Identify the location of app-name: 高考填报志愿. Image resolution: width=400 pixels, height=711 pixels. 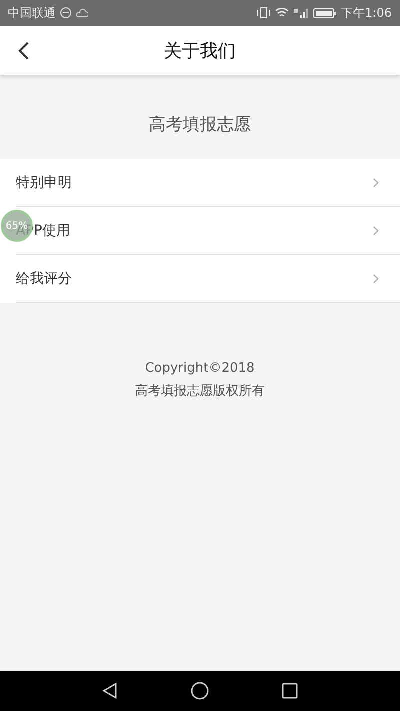
(200, 125).